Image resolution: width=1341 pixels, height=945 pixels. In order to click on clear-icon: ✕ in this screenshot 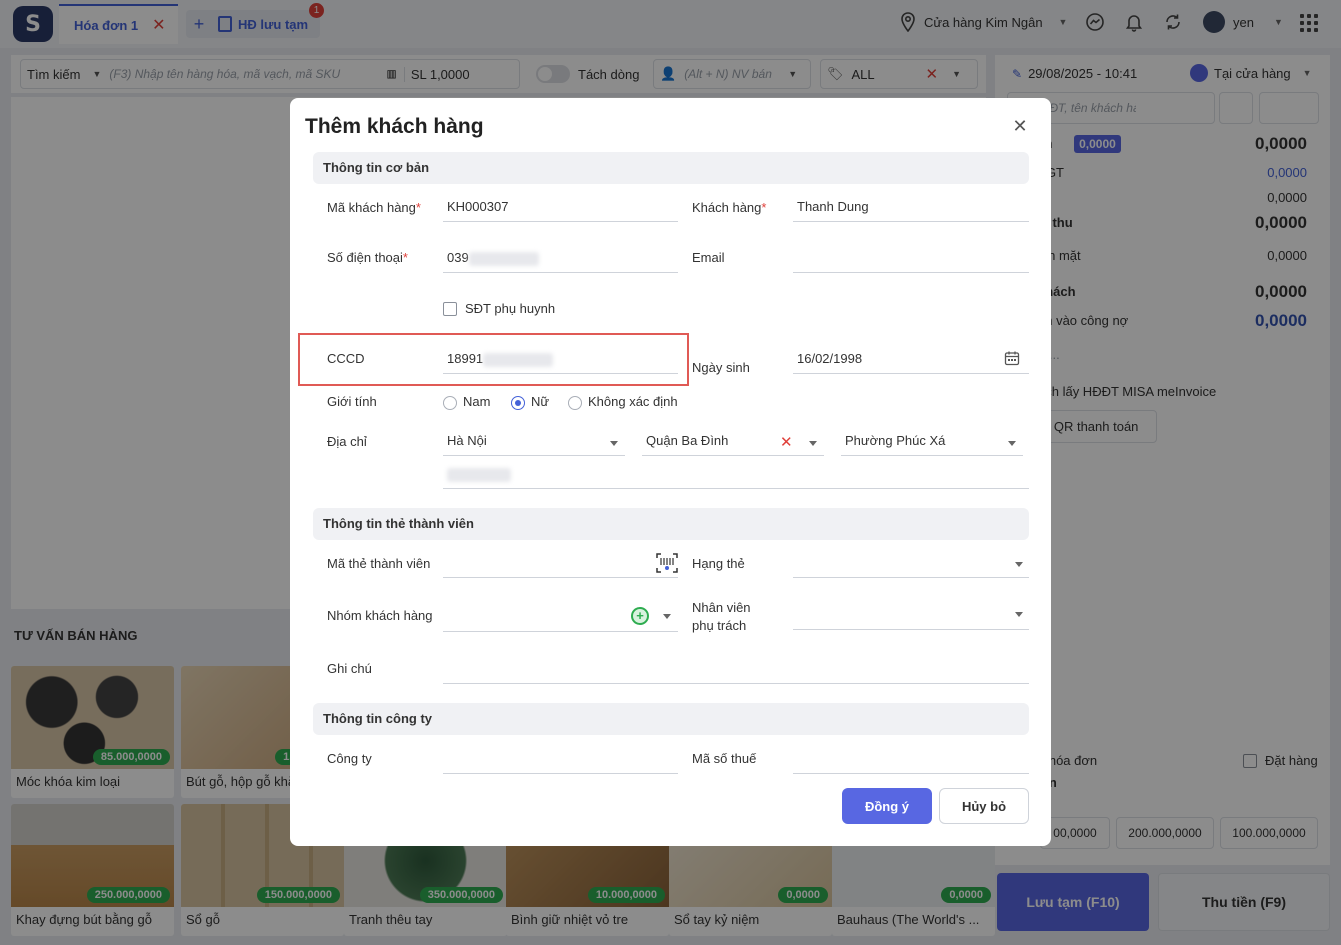, I will do `click(786, 442)`.